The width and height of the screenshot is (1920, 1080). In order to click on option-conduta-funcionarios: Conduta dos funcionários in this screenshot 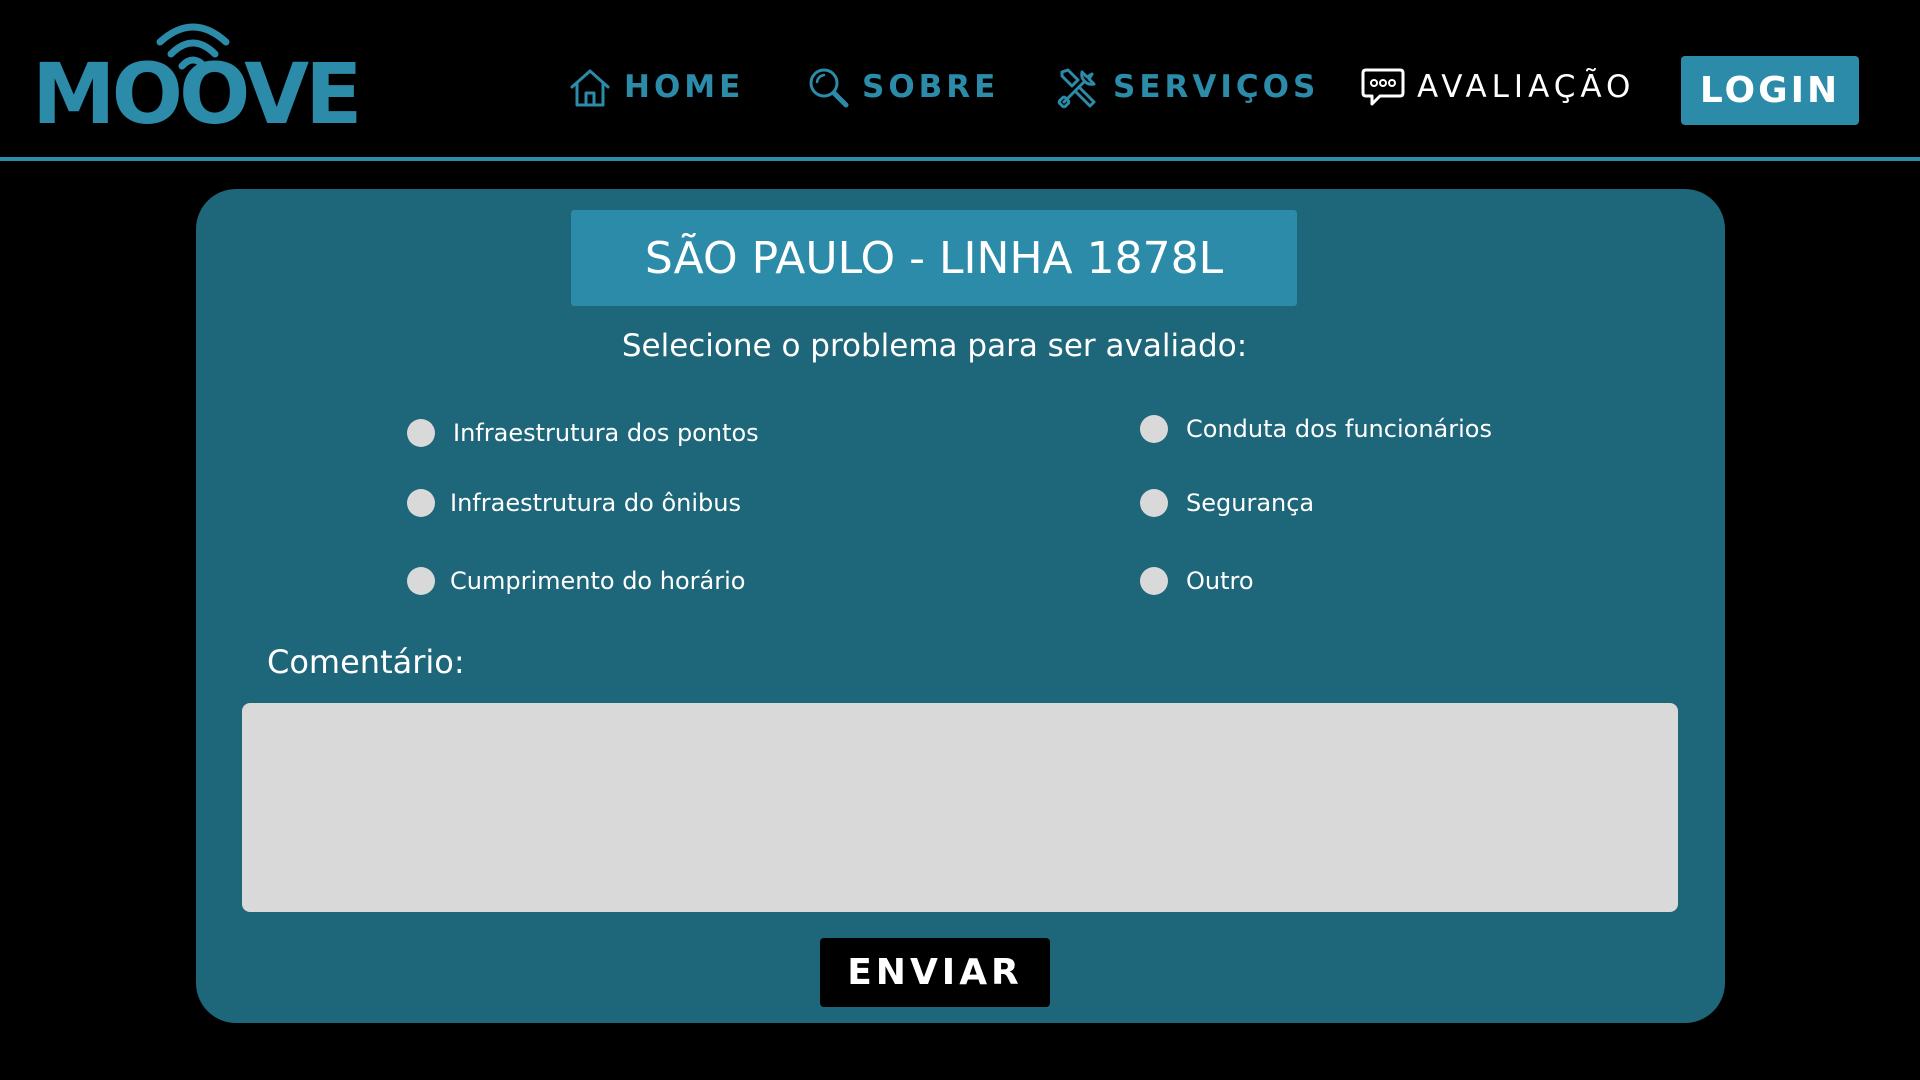, I will do `click(1316, 429)`.